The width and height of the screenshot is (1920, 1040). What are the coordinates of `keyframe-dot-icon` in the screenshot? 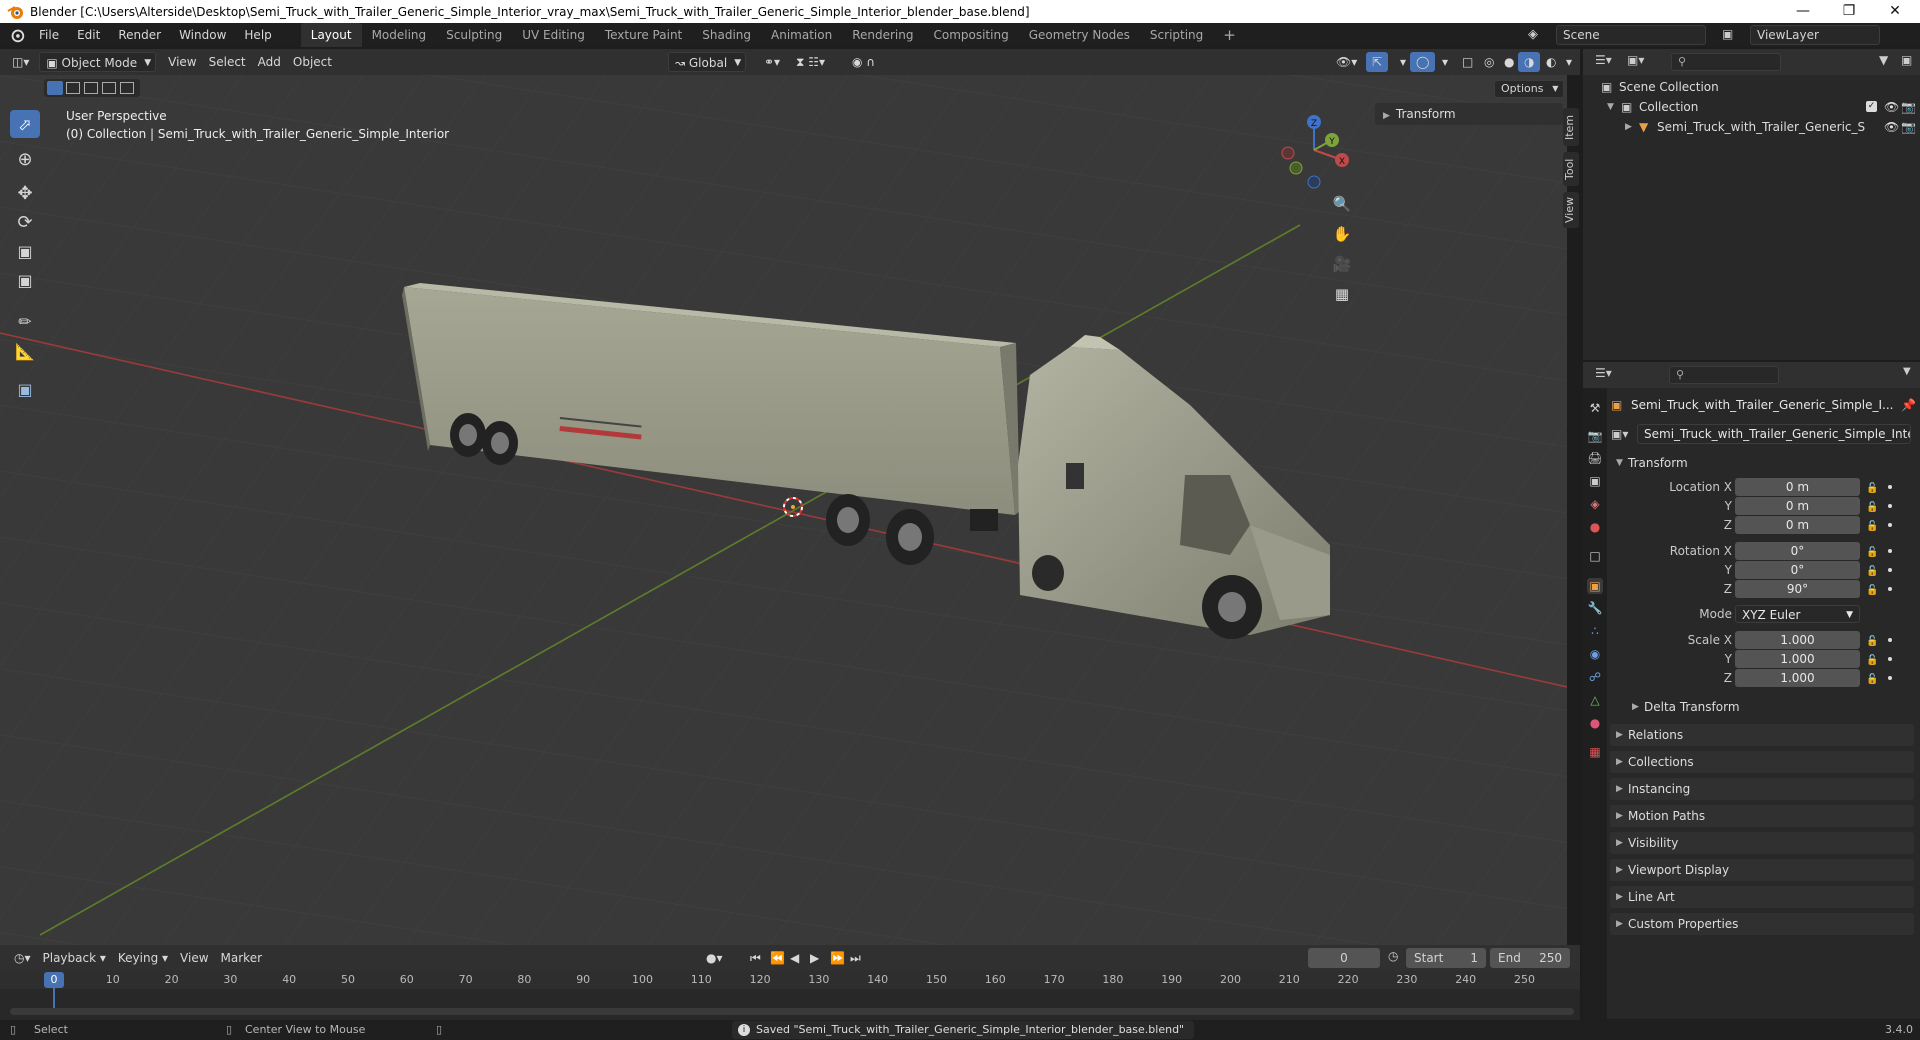 It's located at (1890, 659).